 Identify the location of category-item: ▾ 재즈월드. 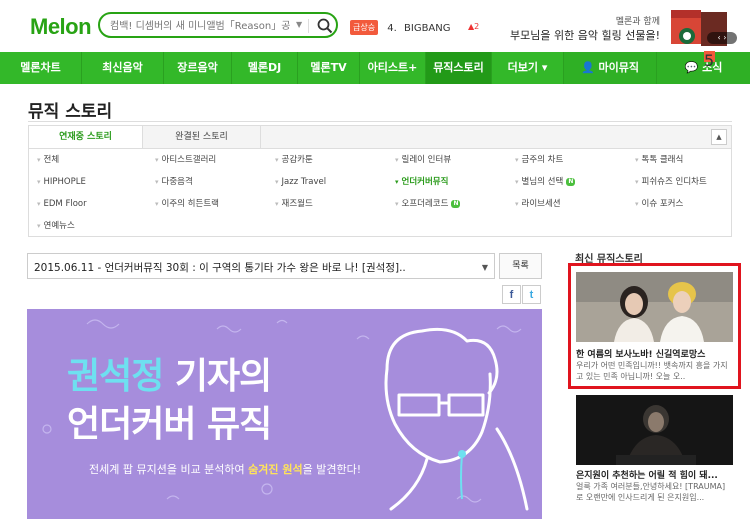
(294, 204).